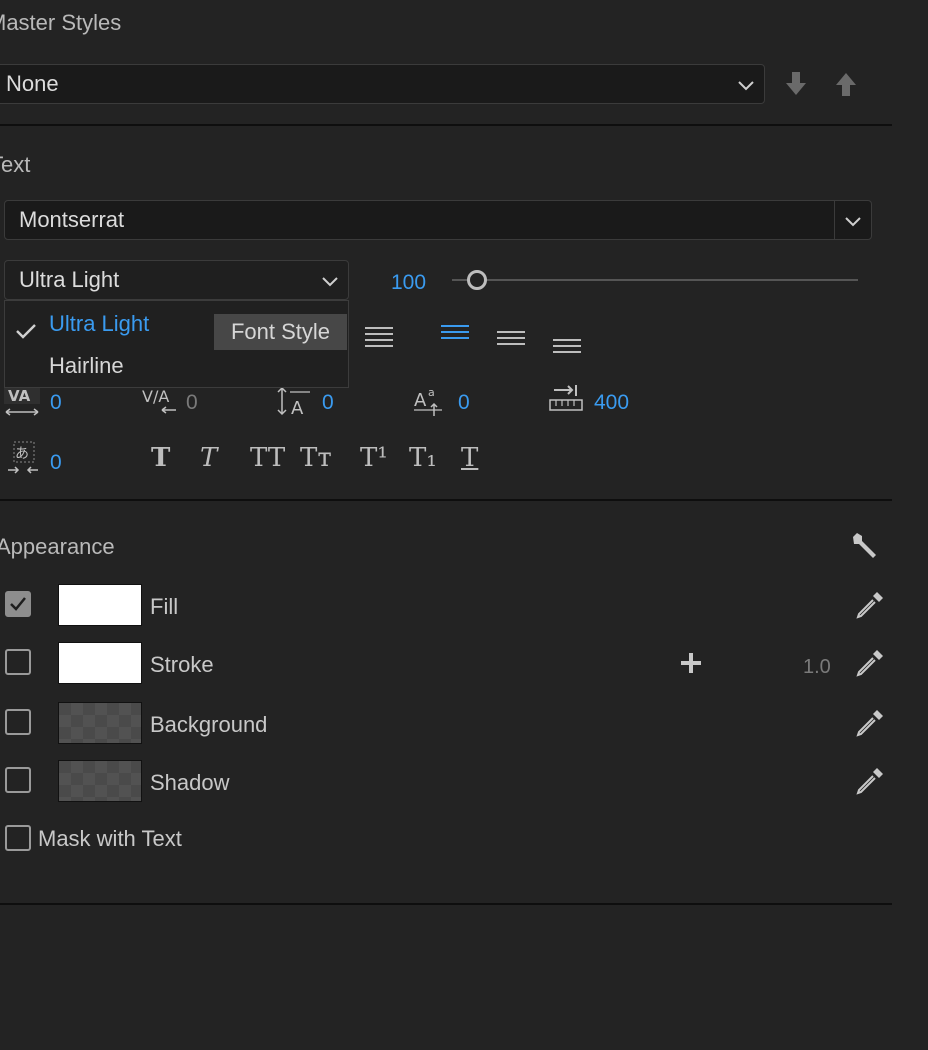 Image resolution: width=928 pixels, height=1050 pixels. I want to click on font-style-dropdown: Ultra Light, so click(176, 280).